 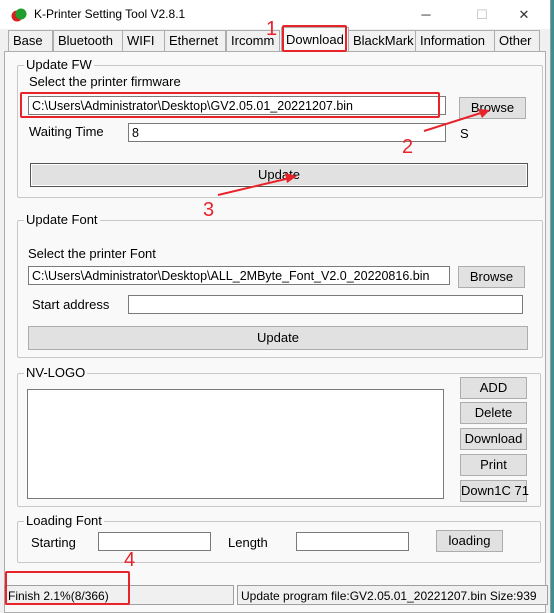 What do you see at coordinates (59, 64) in the screenshot?
I see `update-fw-title: Update FW` at bounding box center [59, 64].